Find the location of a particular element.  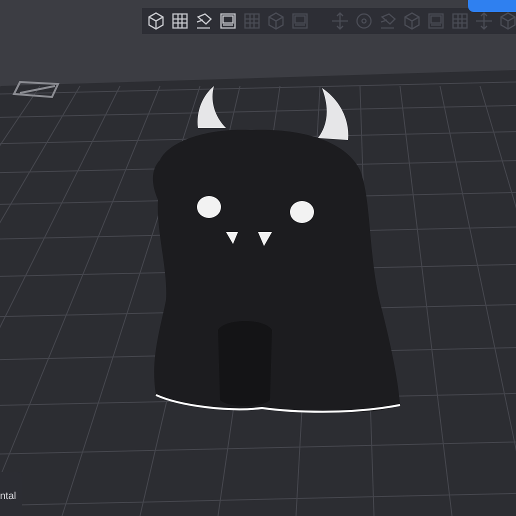

plate-outline-icon is located at coordinates (36, 89).